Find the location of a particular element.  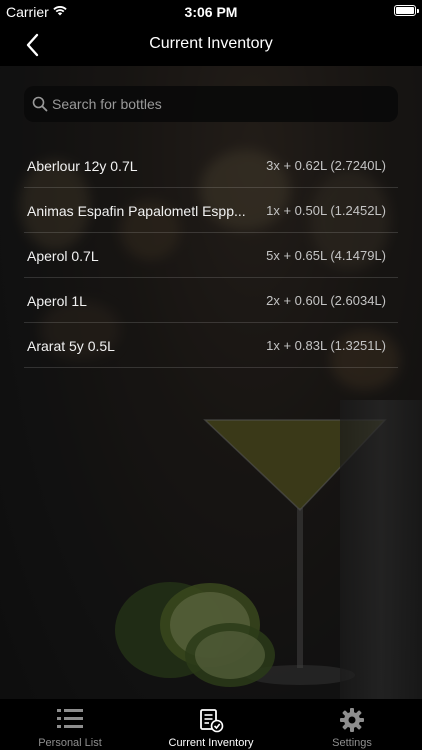

search-input is located at coordinates (217, 104).